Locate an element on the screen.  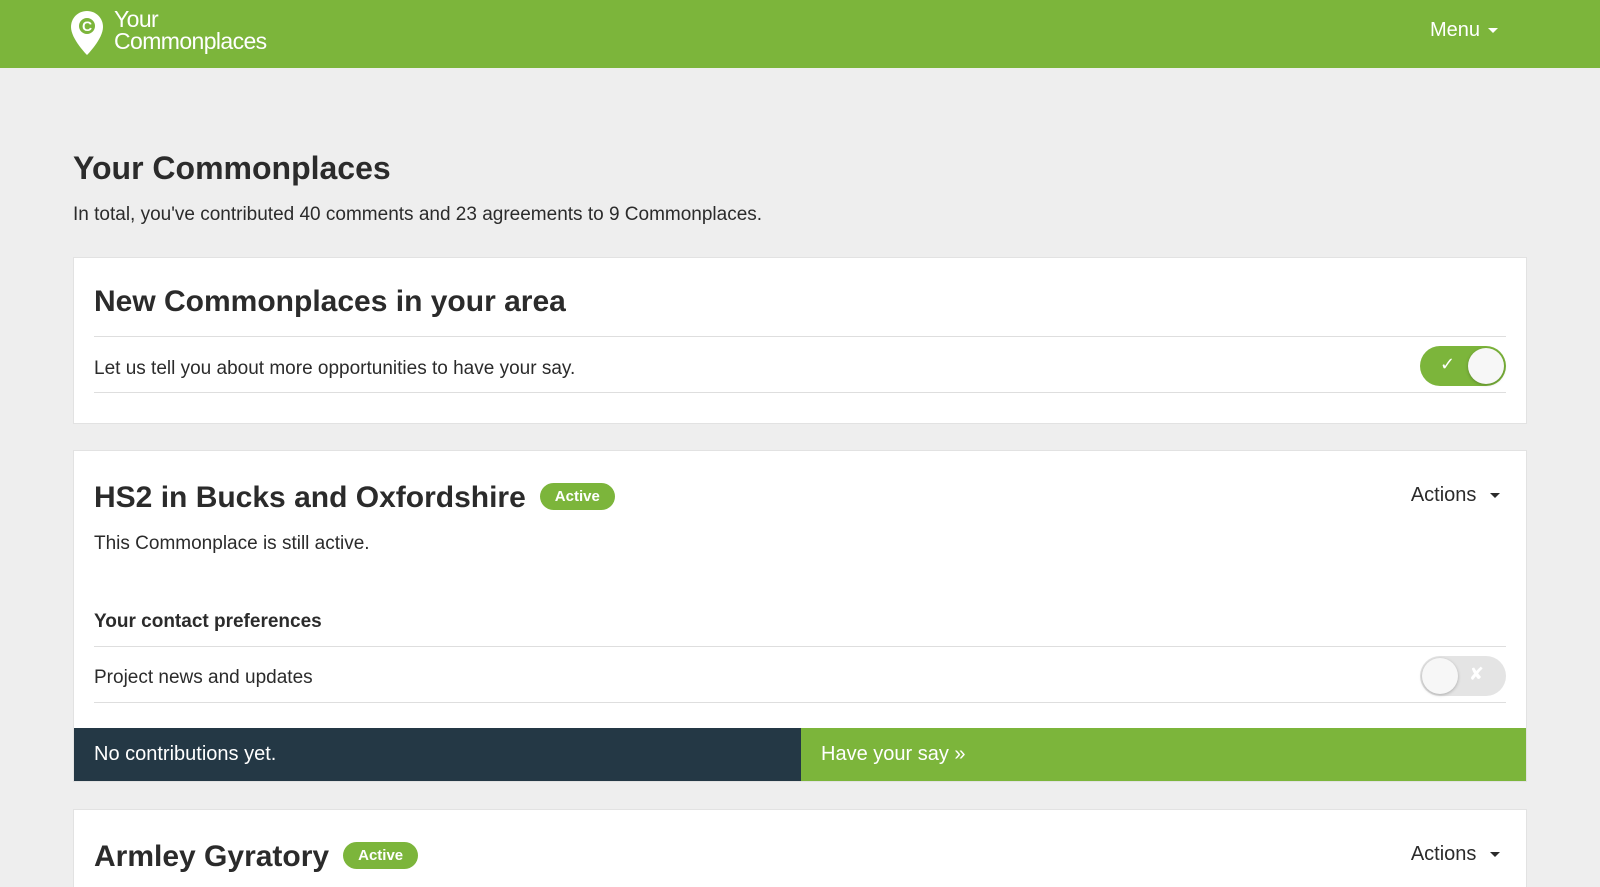
page-title: Your Commonplaces is located at coordinates (232, 168).